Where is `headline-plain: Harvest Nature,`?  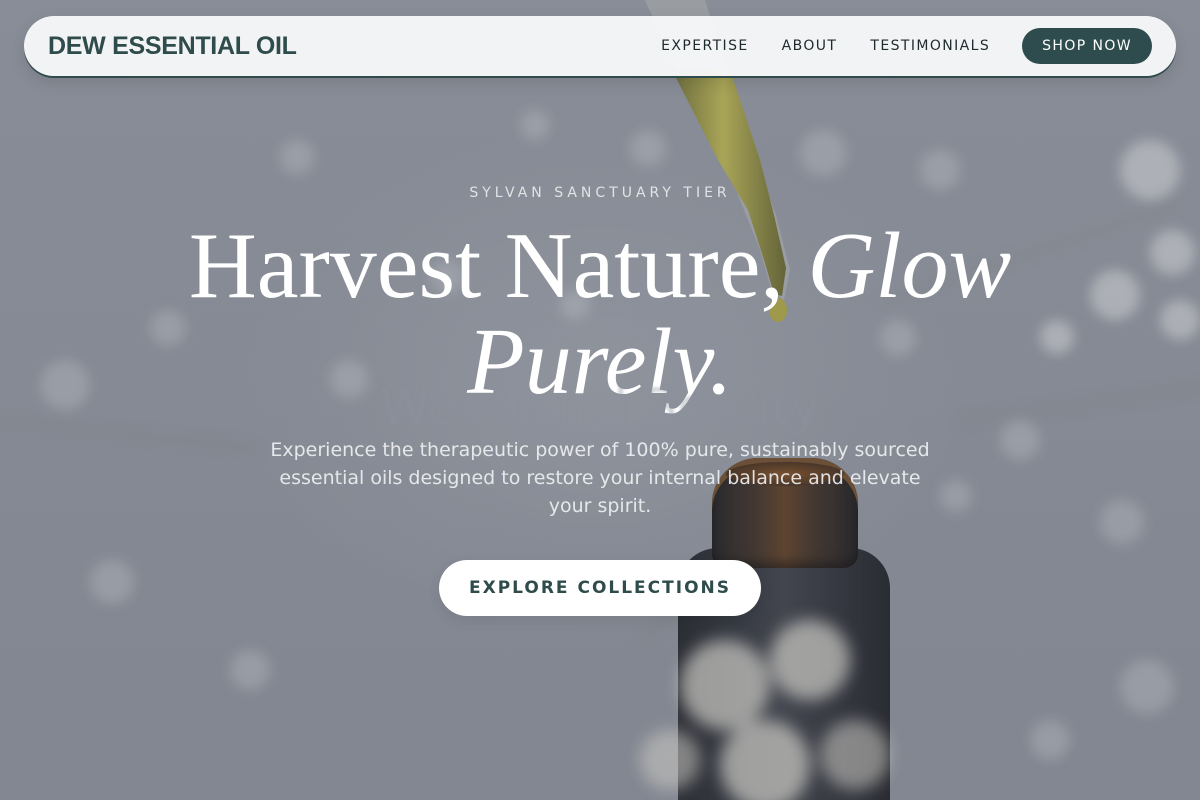
headline-plain: Harvest Nature, is located at coordinates (498, 266).